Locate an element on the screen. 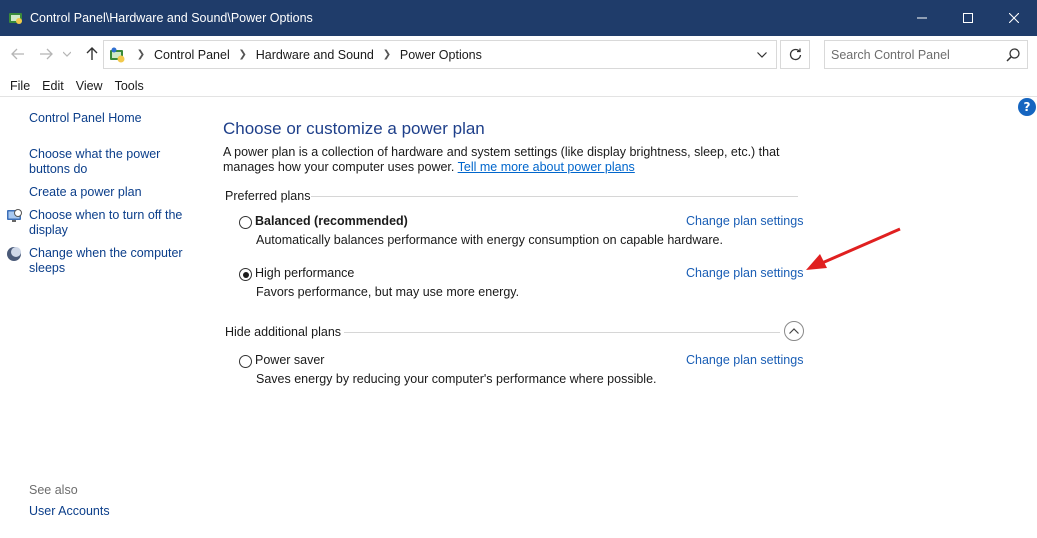 This screenshot has width=1037, height=538. refresh-icon is located at coordinates (795, 54).